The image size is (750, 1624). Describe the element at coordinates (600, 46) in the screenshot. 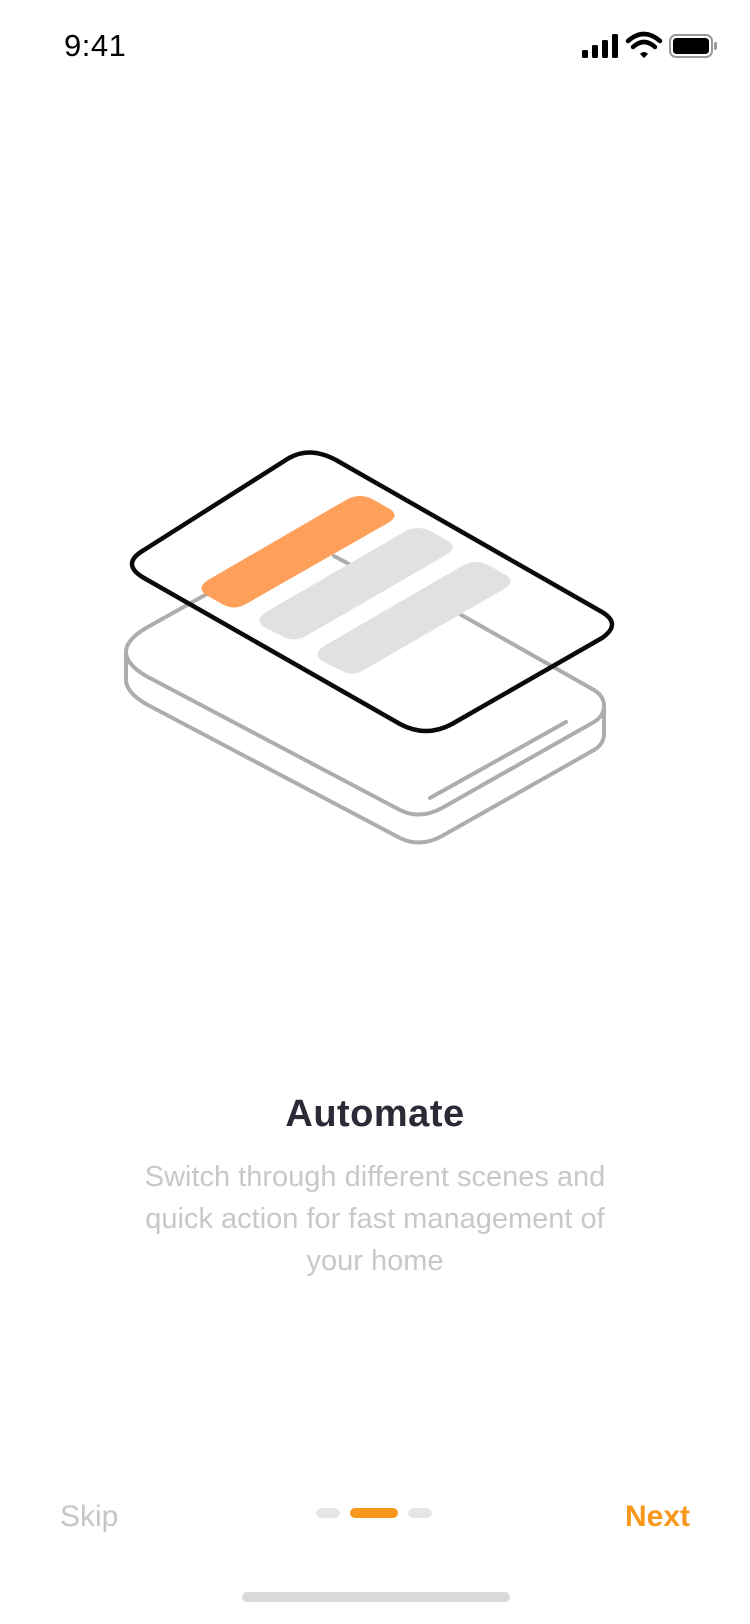

I see `signal-icon` at that location.